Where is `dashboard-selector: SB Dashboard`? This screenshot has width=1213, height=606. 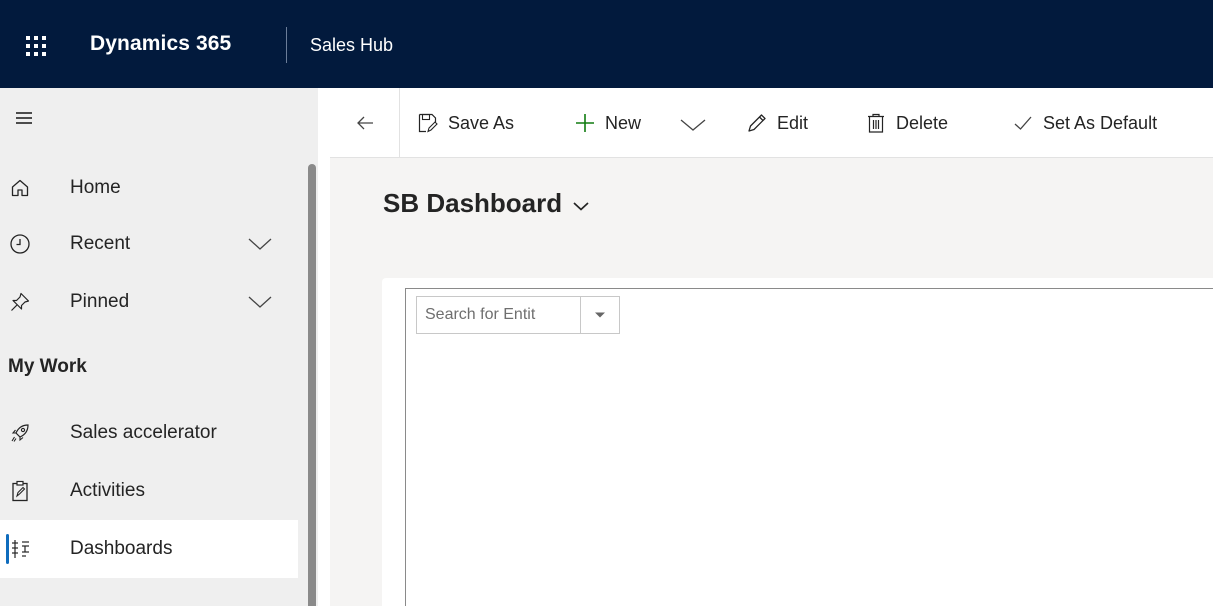 dashboard-selector: SB Dashboard is located at coordinates (486, 203).